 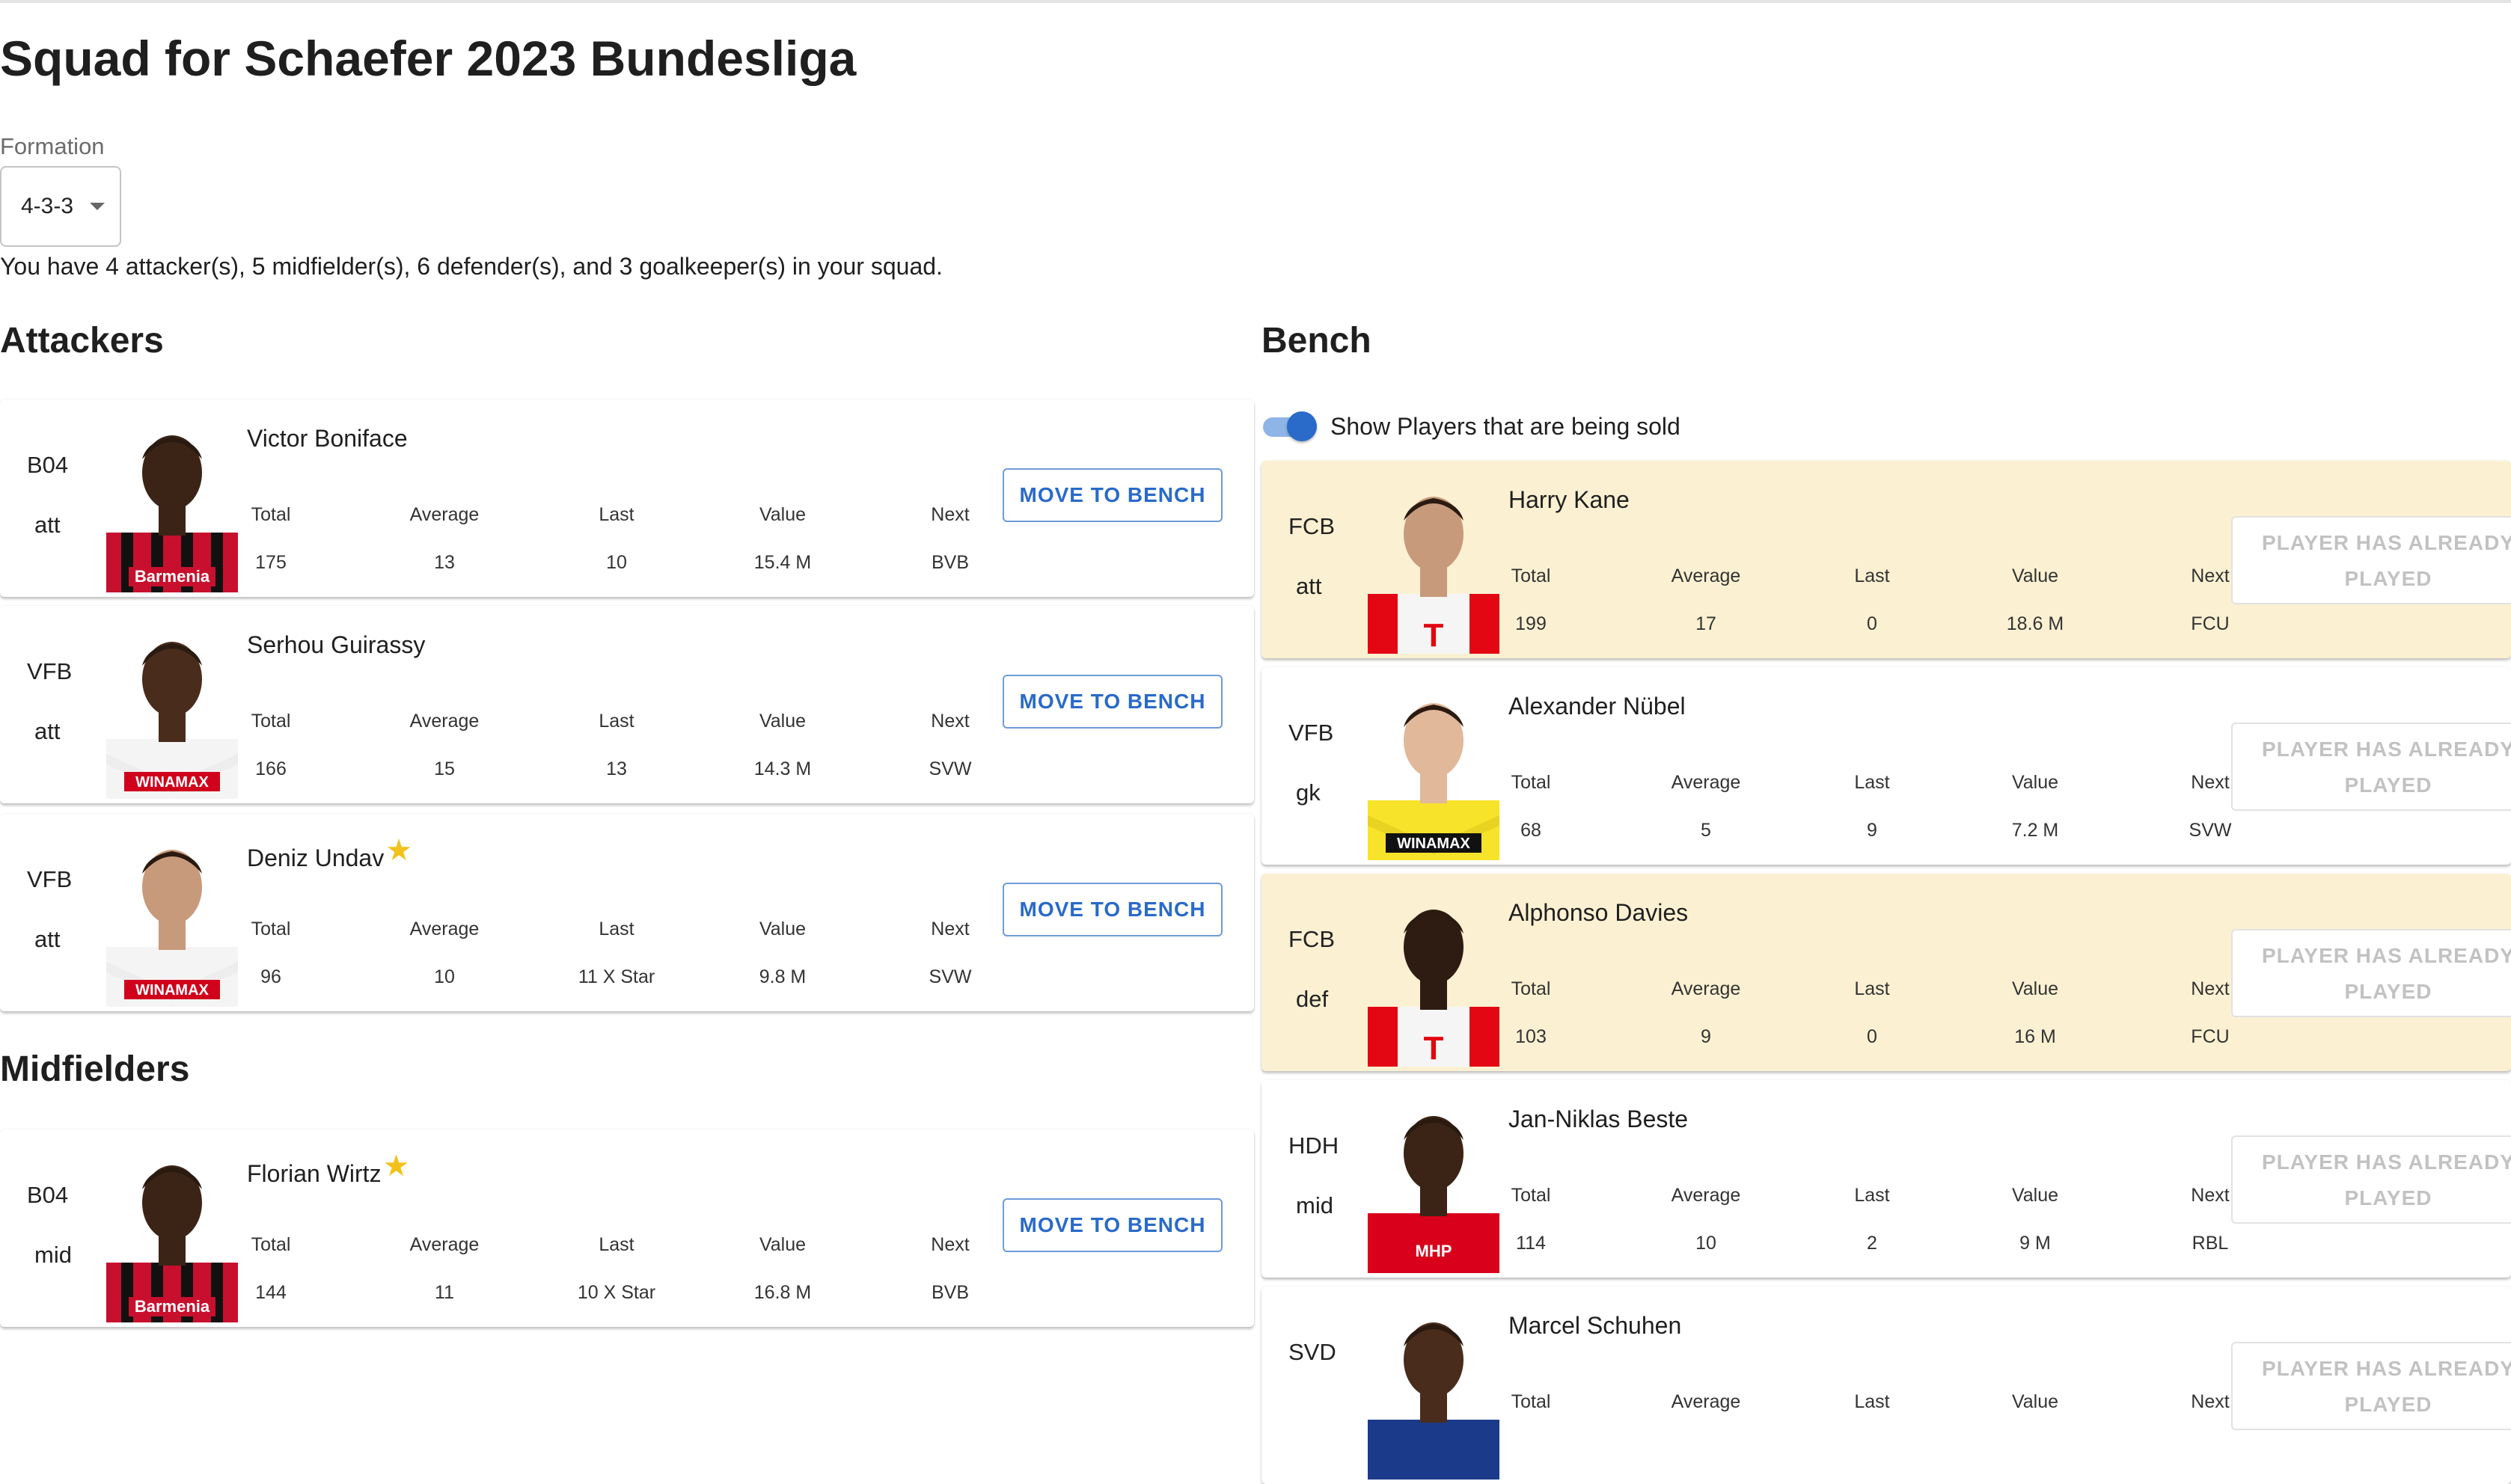 What do you see at coordinates (1706, 1036) in the screenshot?
I see `stat-value-average: 9` at bounding box center [1706, 1036].